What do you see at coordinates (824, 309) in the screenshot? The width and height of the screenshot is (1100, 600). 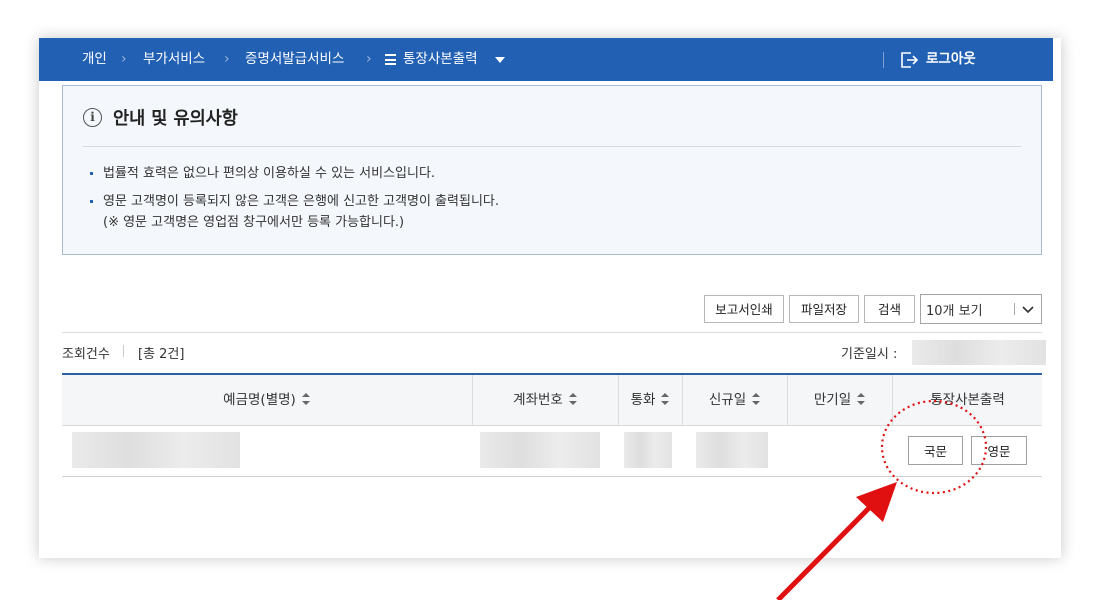 I see `save-file-button: 파일저장` at bounding box center [824, 309].